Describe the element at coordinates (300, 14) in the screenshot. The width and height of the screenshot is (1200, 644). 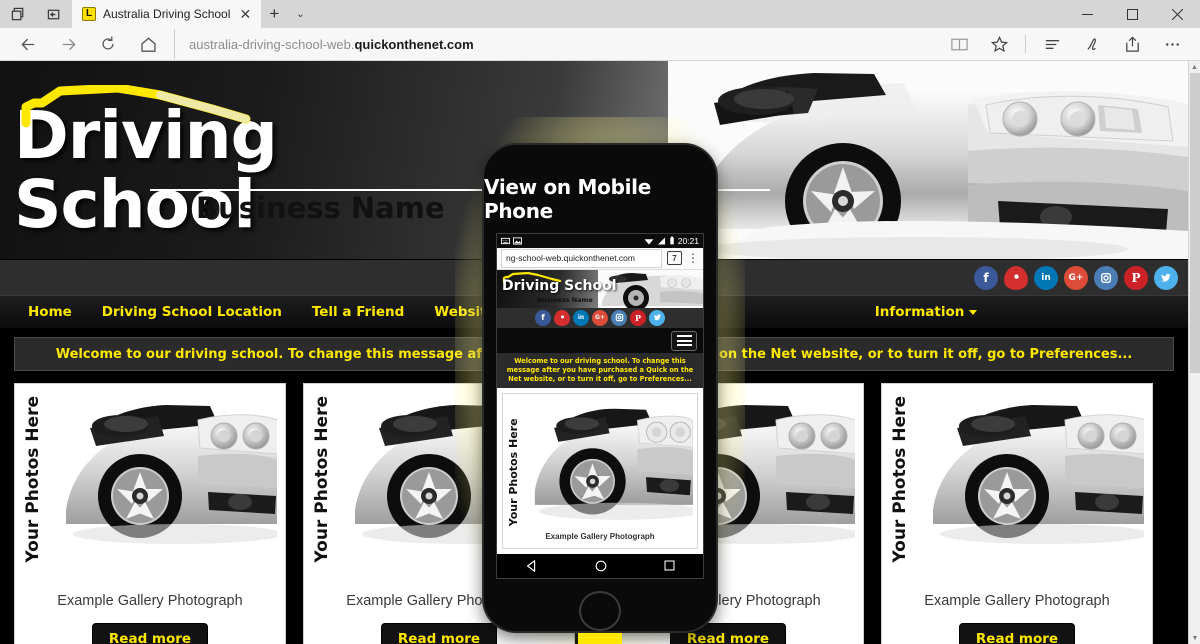
I see `chevron-down-icon: ⌄` at that location.